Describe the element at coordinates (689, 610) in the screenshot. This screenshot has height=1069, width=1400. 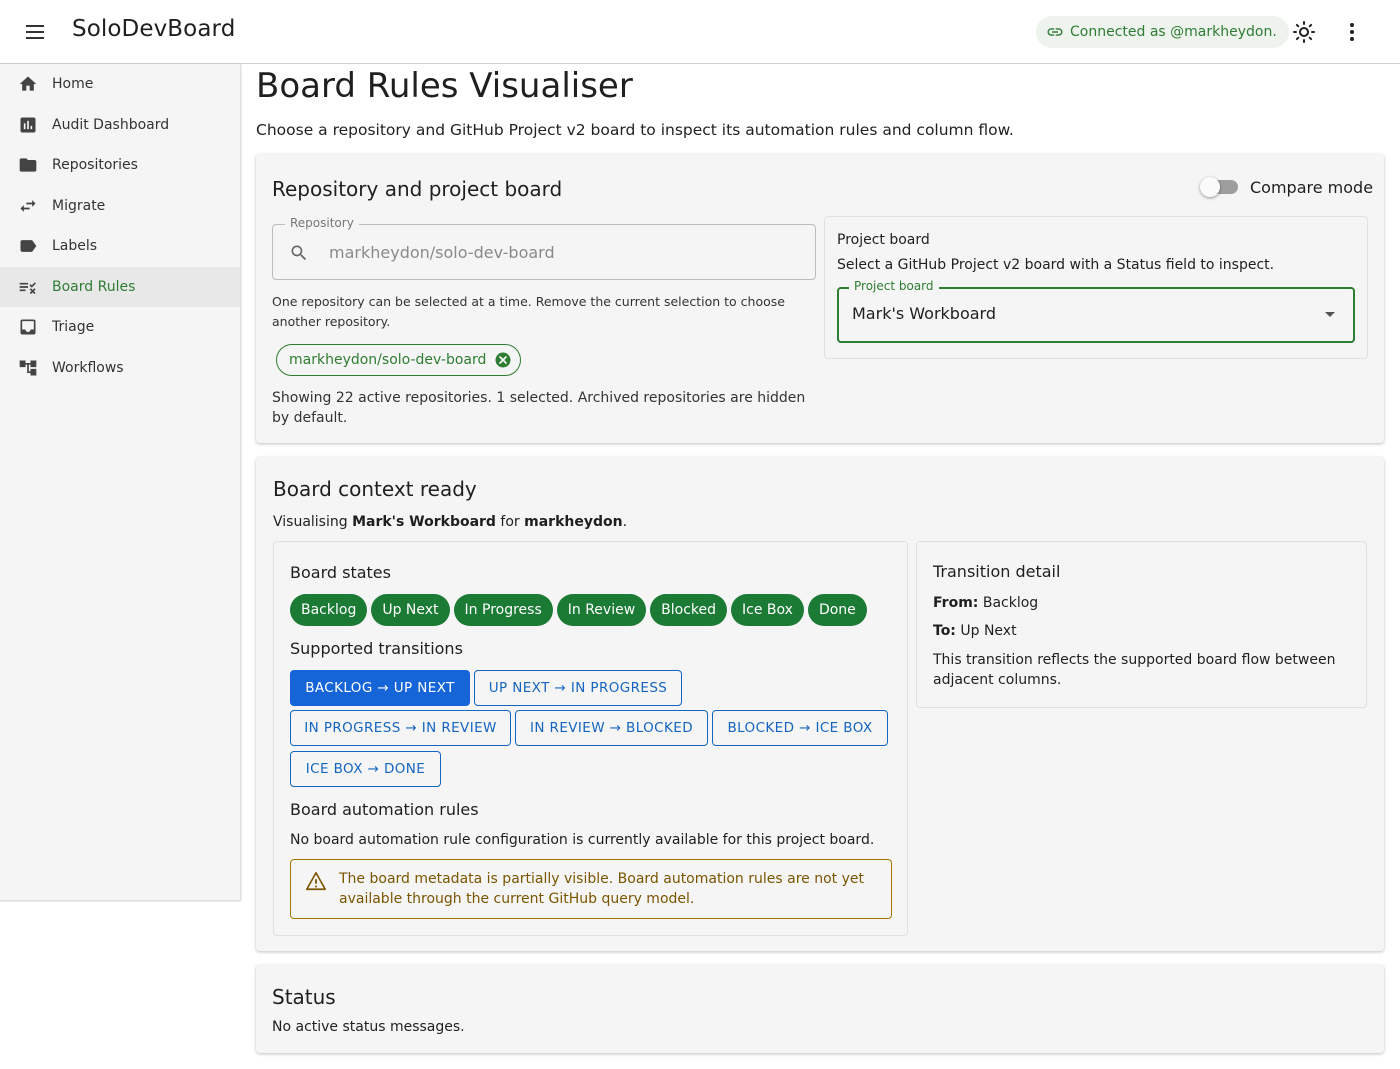
I see `state-chip: Blocked` at that location.